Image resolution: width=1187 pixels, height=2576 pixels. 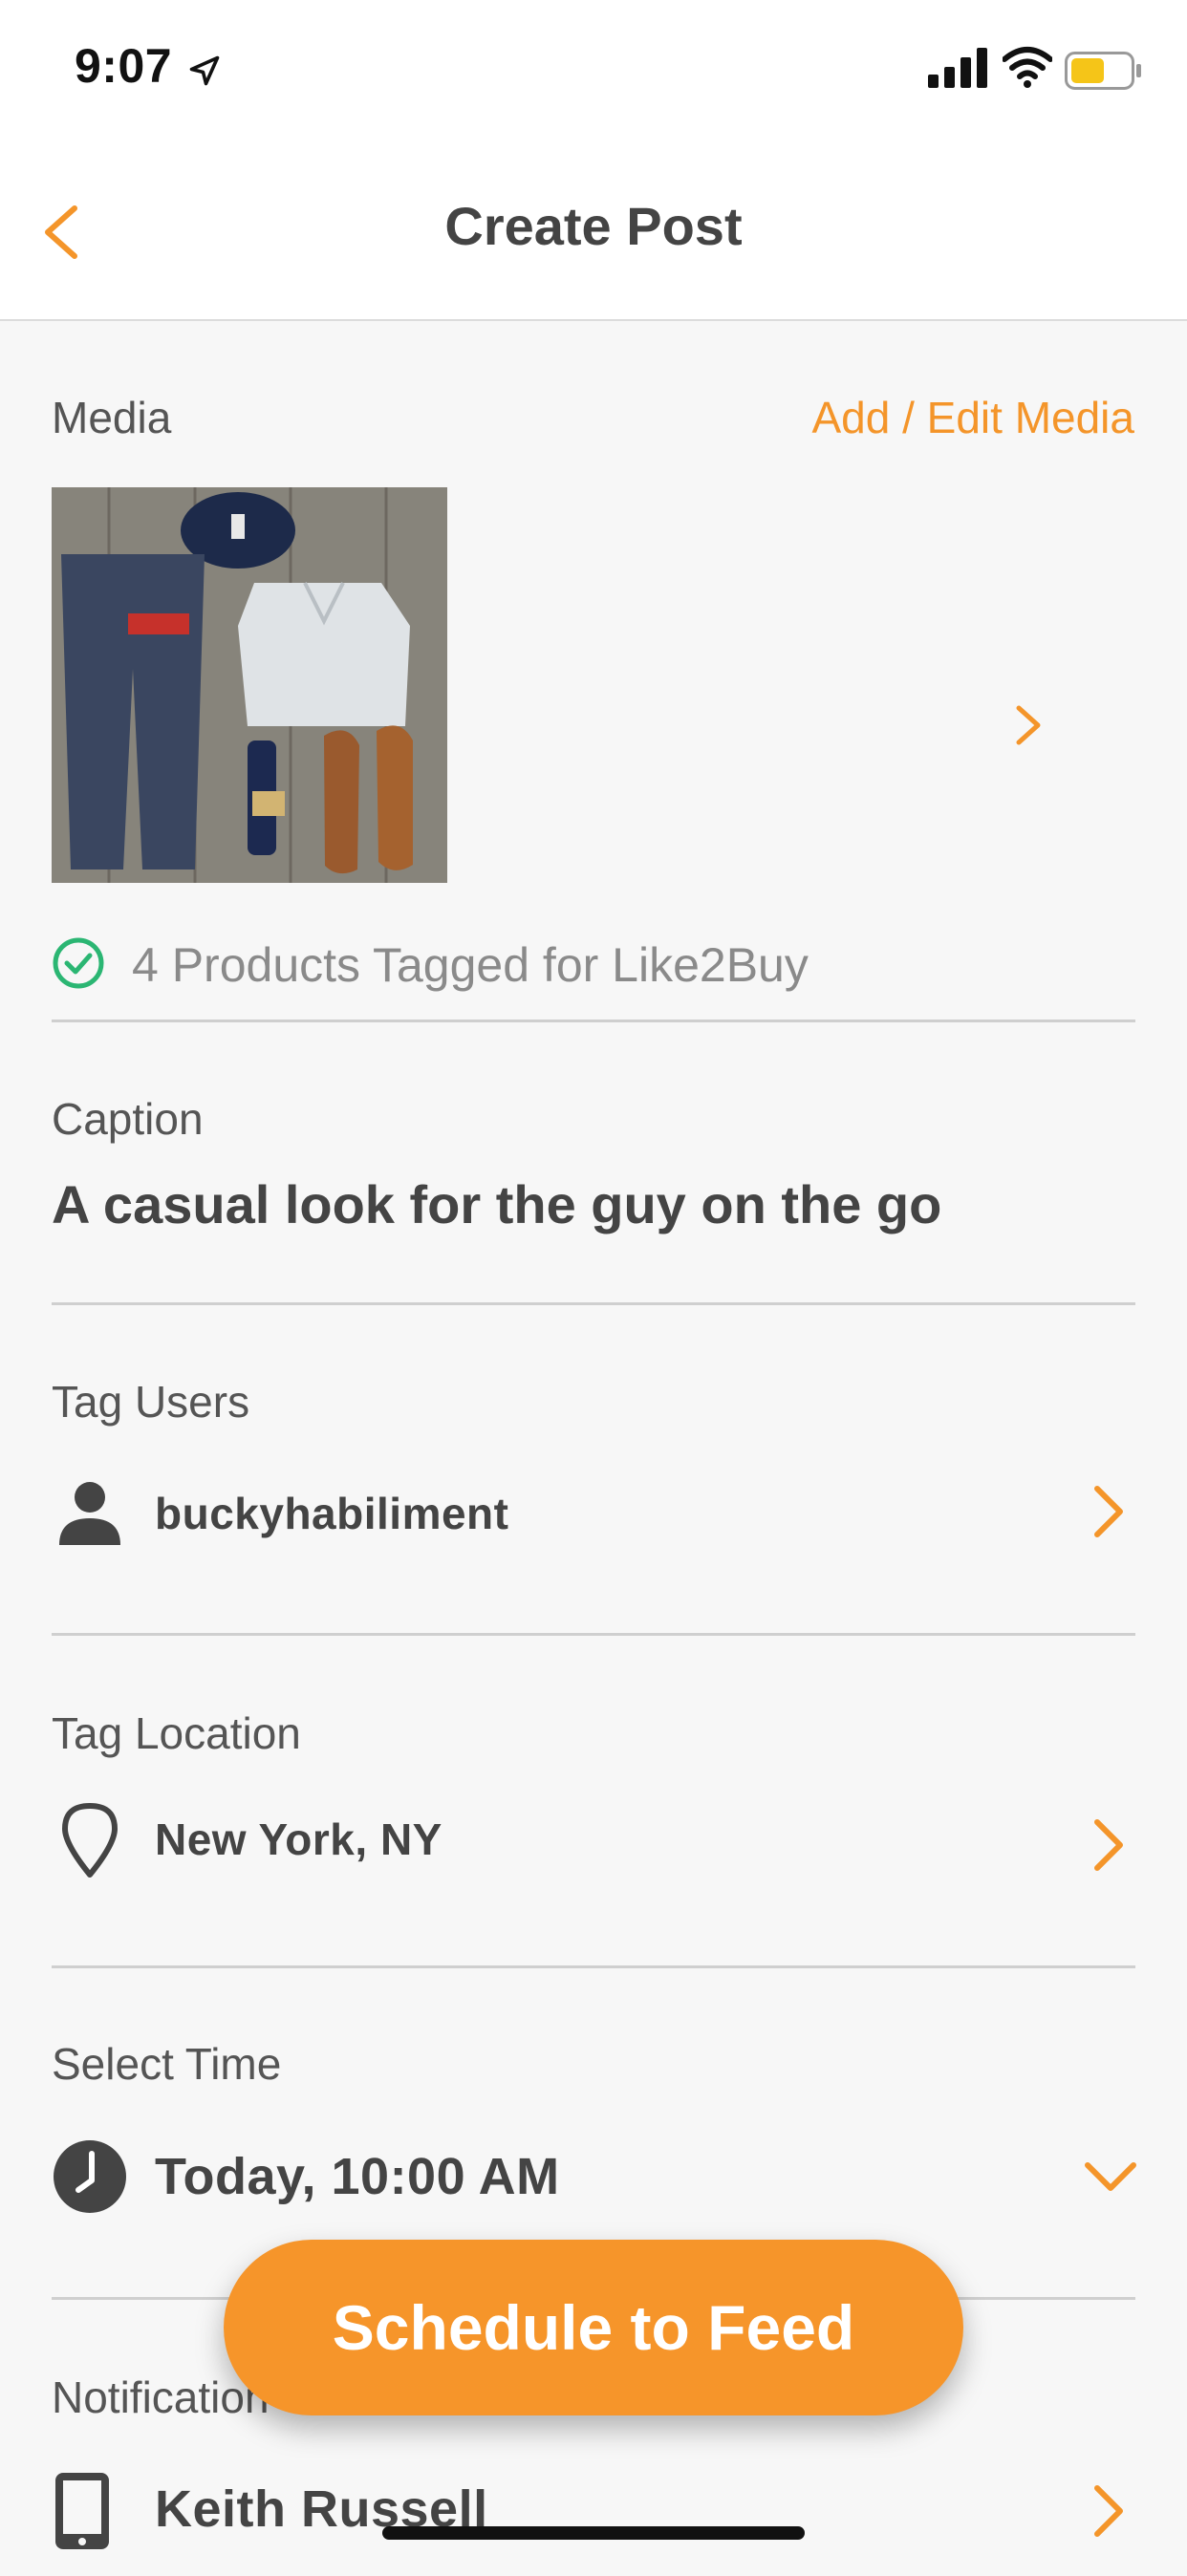 I want to click on navigation-bar: Create Post, so click(x=593, y=232).